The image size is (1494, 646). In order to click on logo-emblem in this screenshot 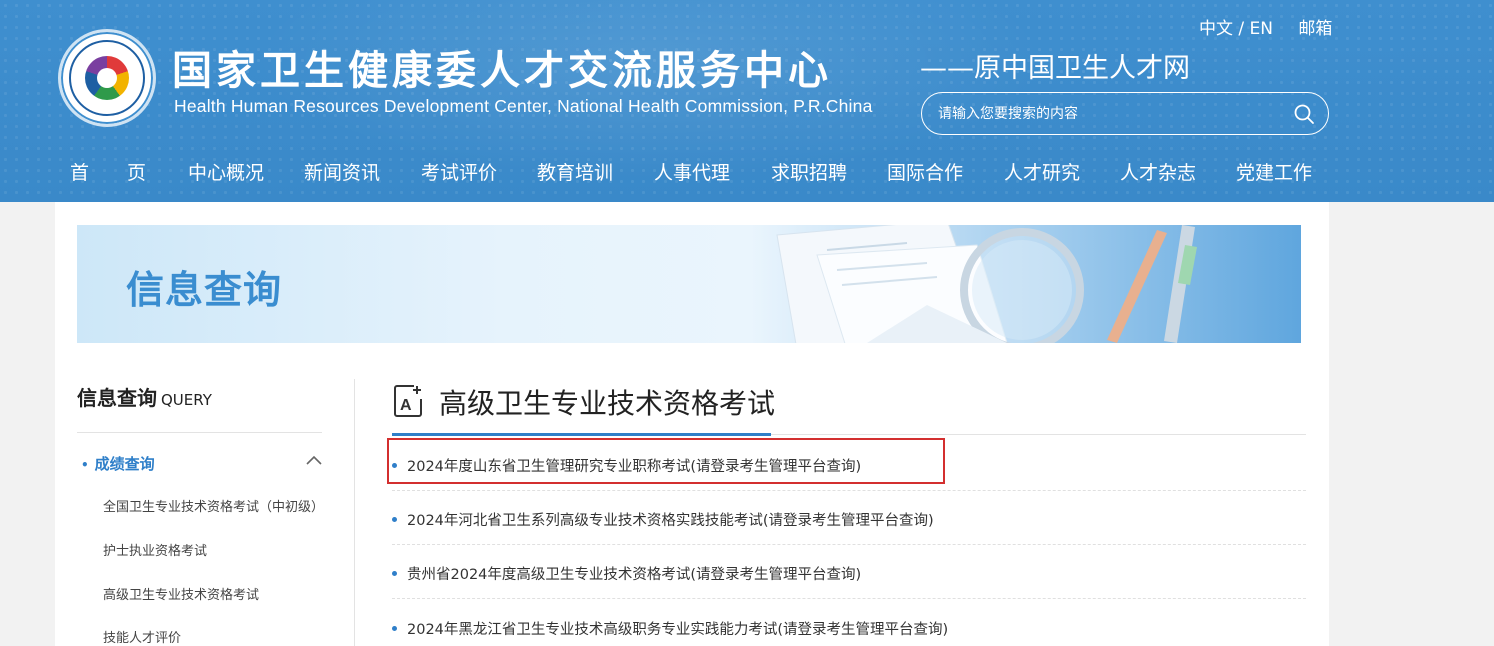, I will do `click(107, 78)`.